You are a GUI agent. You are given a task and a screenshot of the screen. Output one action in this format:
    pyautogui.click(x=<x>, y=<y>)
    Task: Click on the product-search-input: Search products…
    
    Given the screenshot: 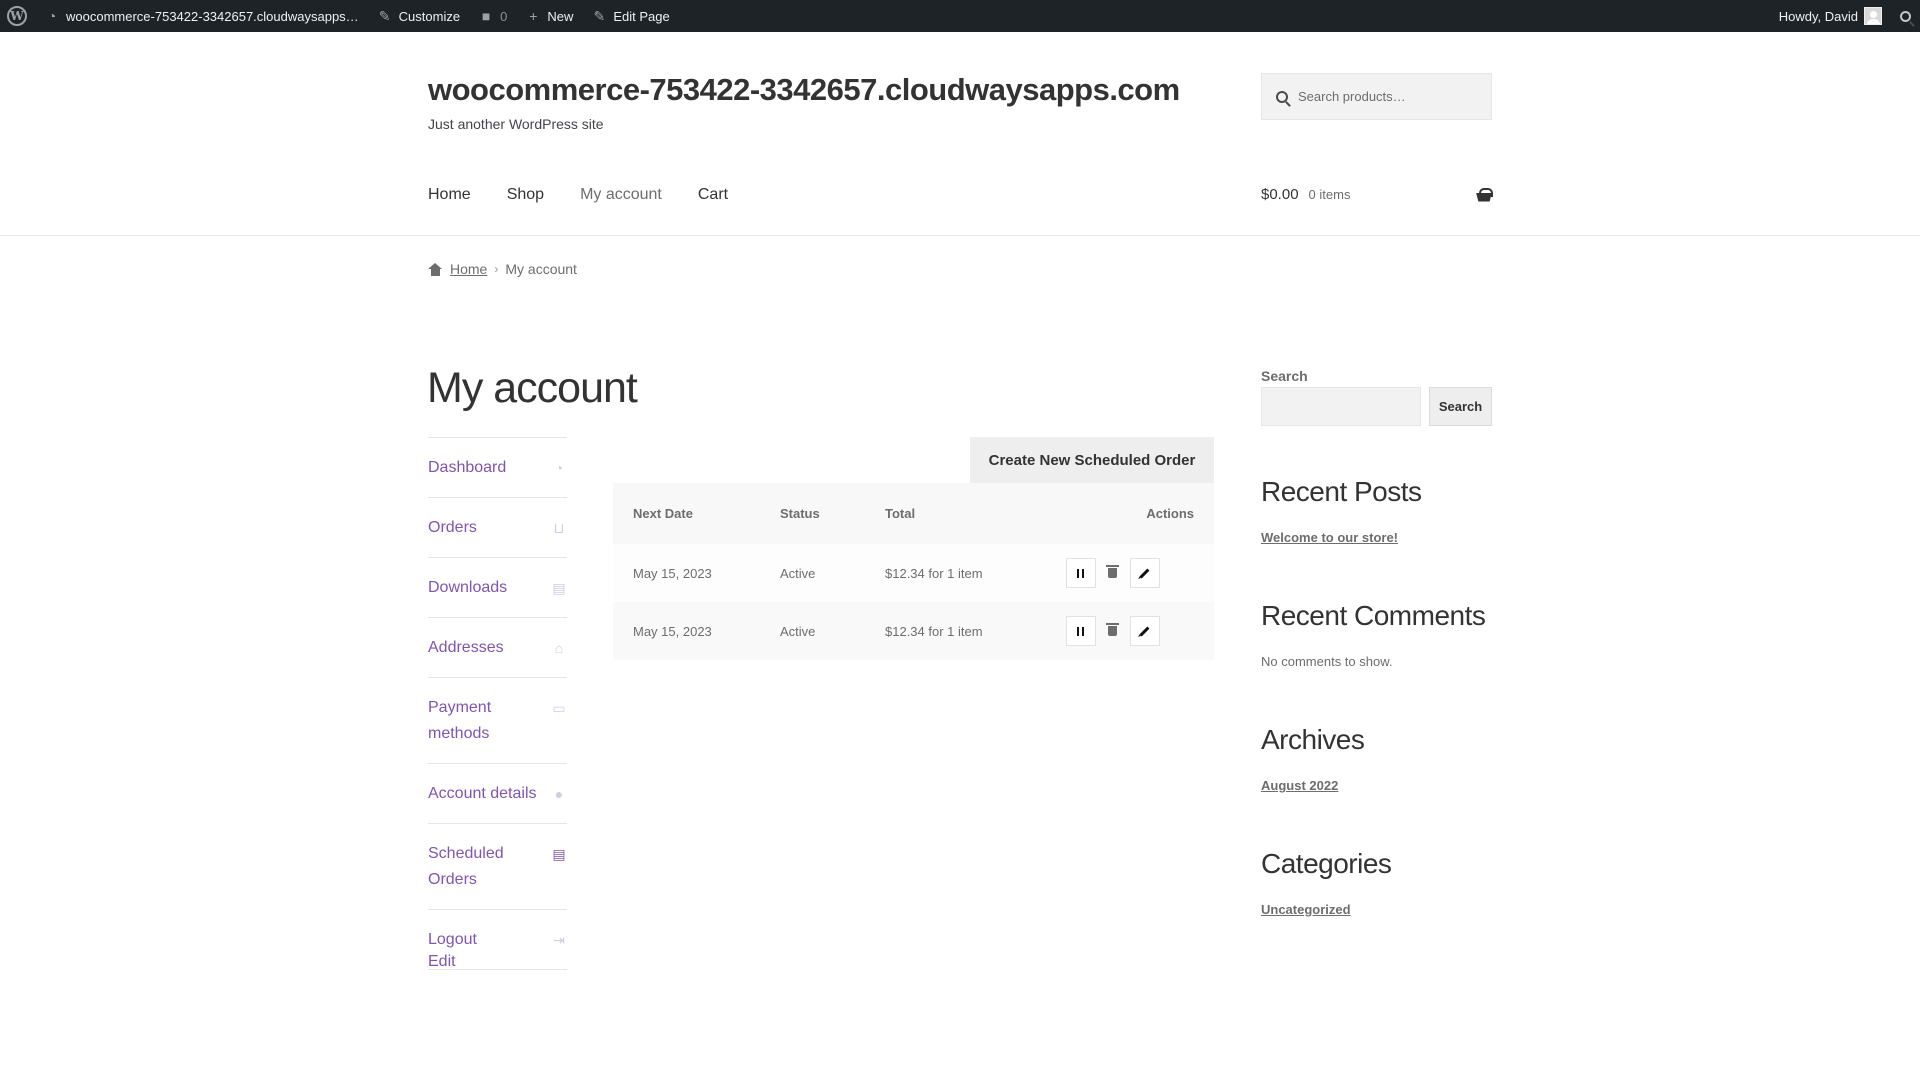 What is the action you would take?
    pyautogui.click(x=1376, y=96)
    